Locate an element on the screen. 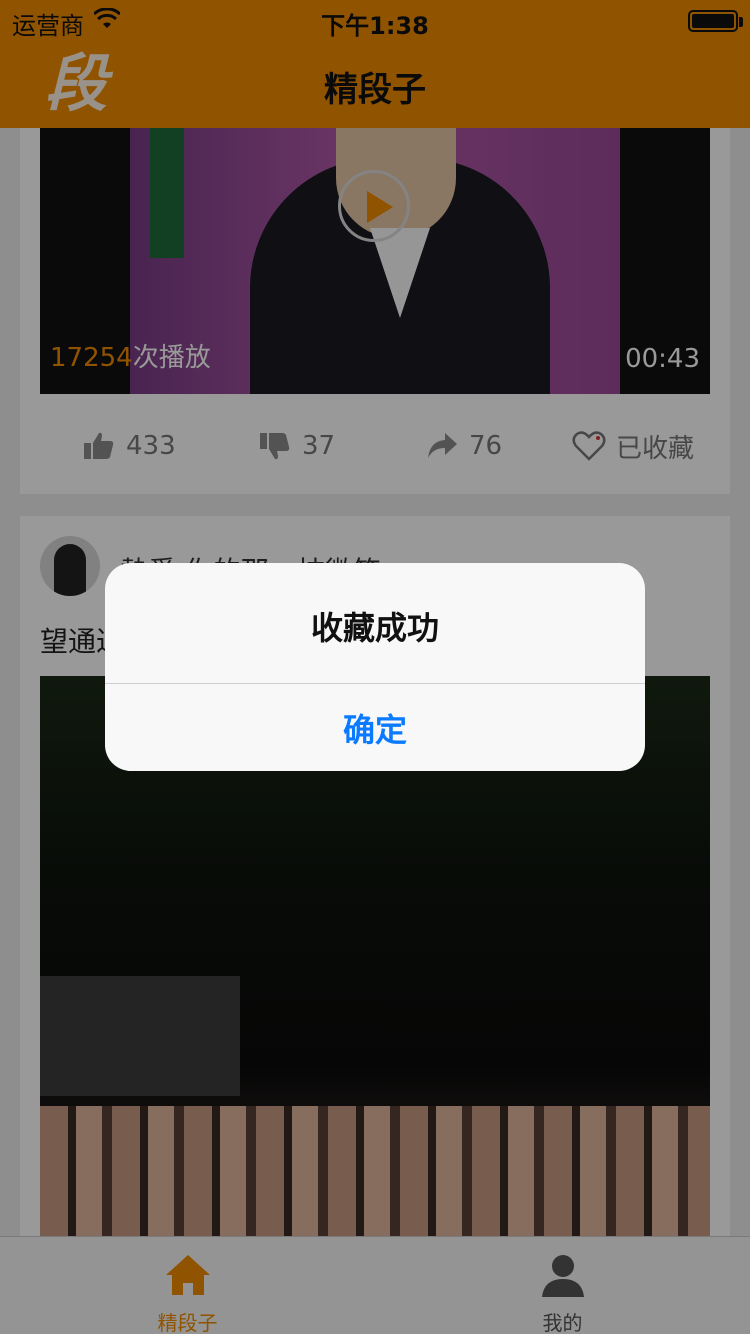 This screenshot has height=1334, width=750. alert-dialog: 收藏成功 确定 is located at coordinates (375, 667).